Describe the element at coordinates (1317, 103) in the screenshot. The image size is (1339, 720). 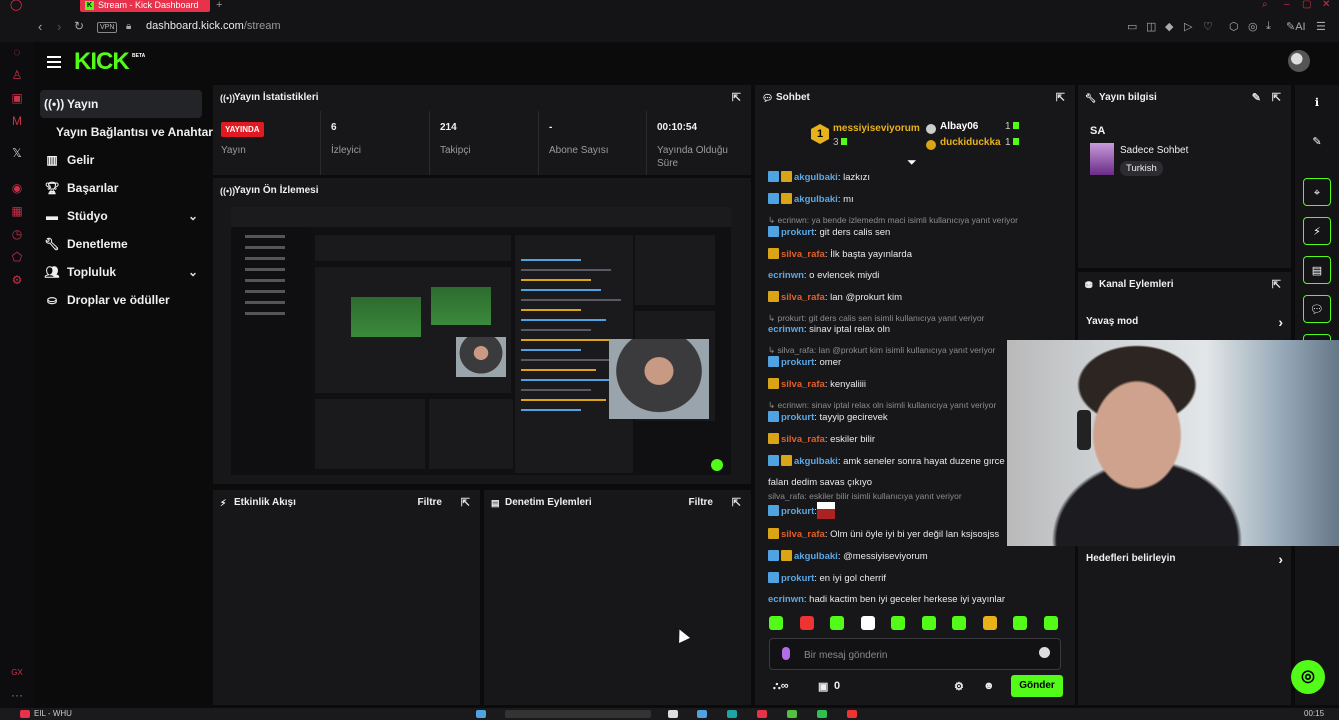
I see `info-icon: ℹ` at that location.